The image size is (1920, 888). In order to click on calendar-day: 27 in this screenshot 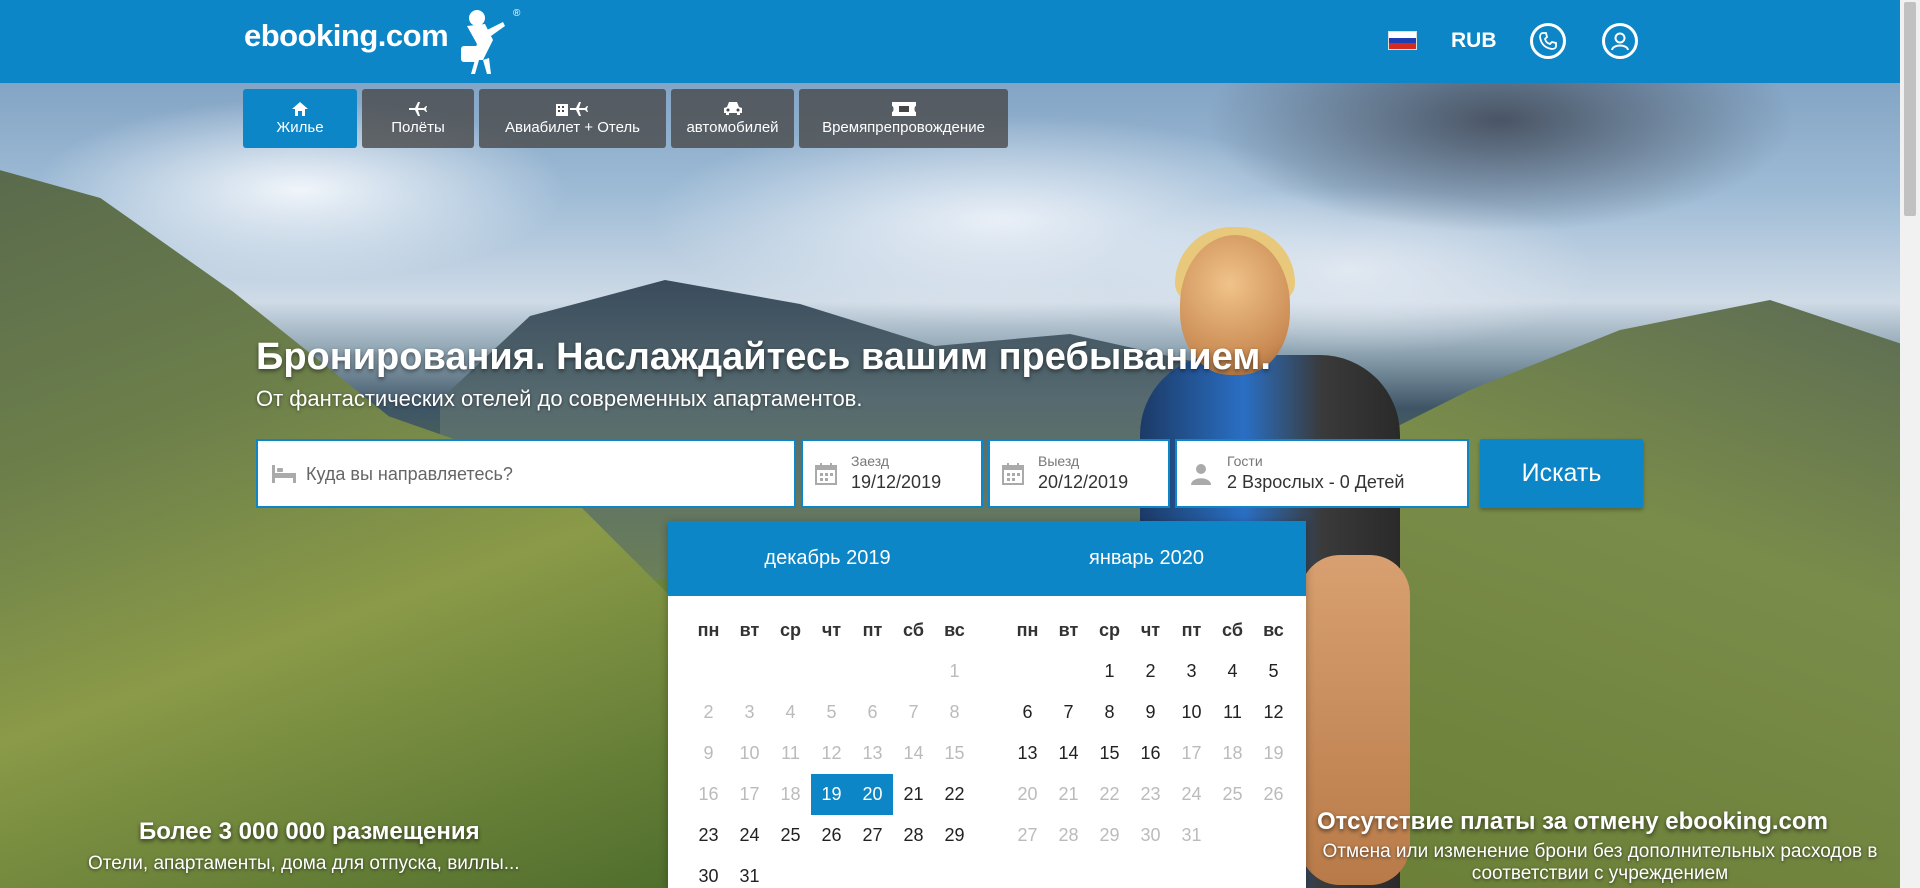, I will do `click(872, 835)`.